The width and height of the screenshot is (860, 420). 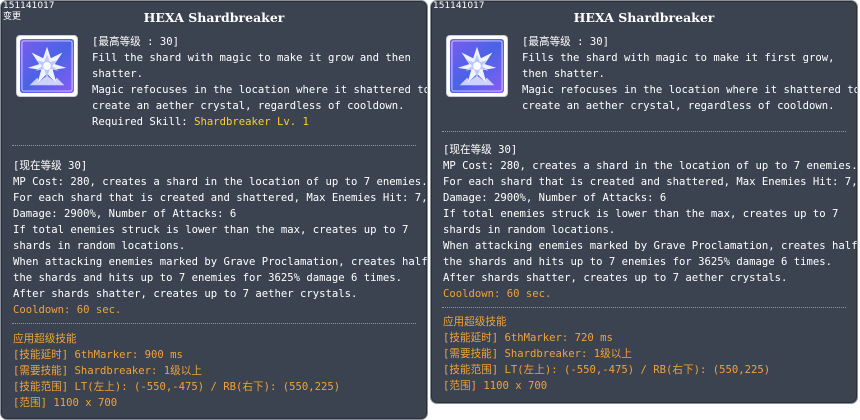 What do you see at coordinates (528, 338) in the screenshot?
I see `hyper-line: [技能延时] 6thMarker: 720 ms` at bounding box center [528, 338].